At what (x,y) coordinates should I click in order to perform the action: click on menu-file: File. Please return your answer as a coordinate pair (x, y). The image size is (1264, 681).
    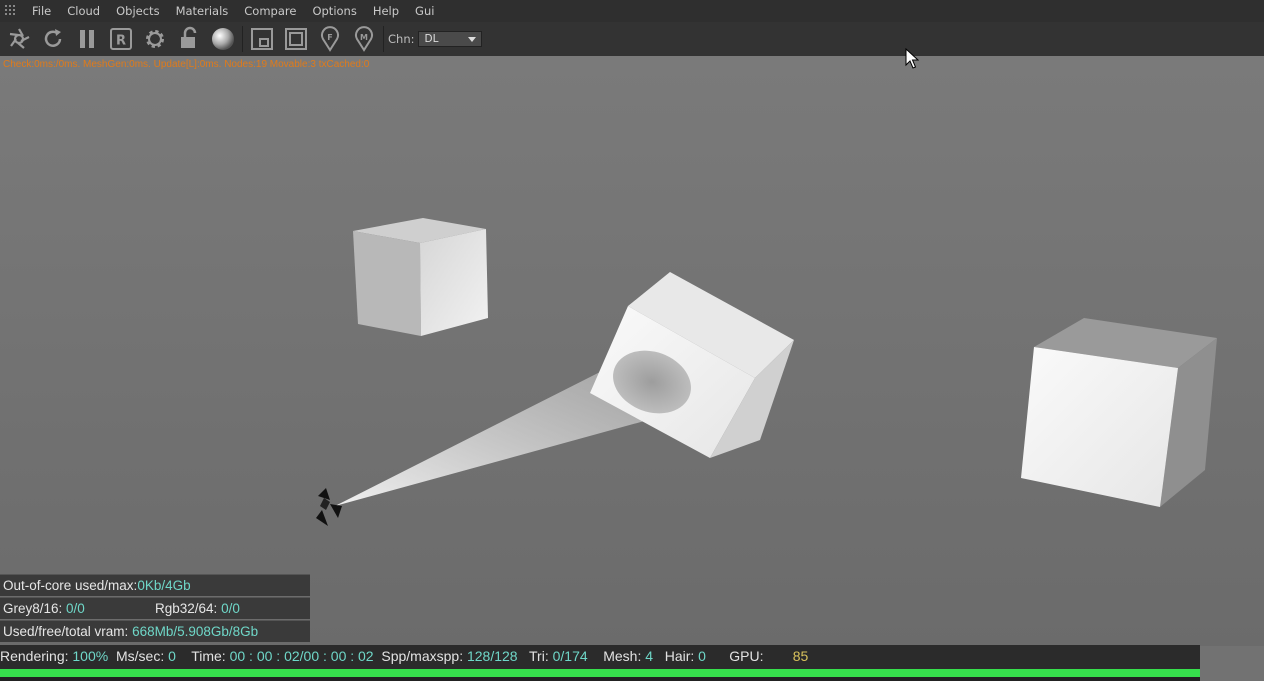
    Looking at the image, I should click on (41, 11).